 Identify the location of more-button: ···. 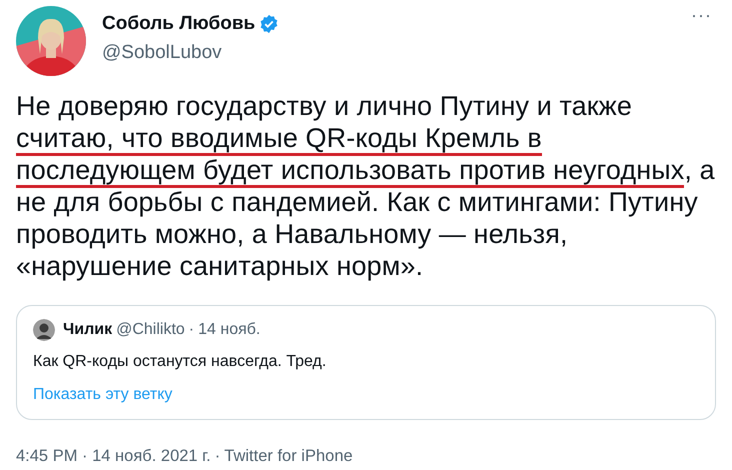
(701, 15).